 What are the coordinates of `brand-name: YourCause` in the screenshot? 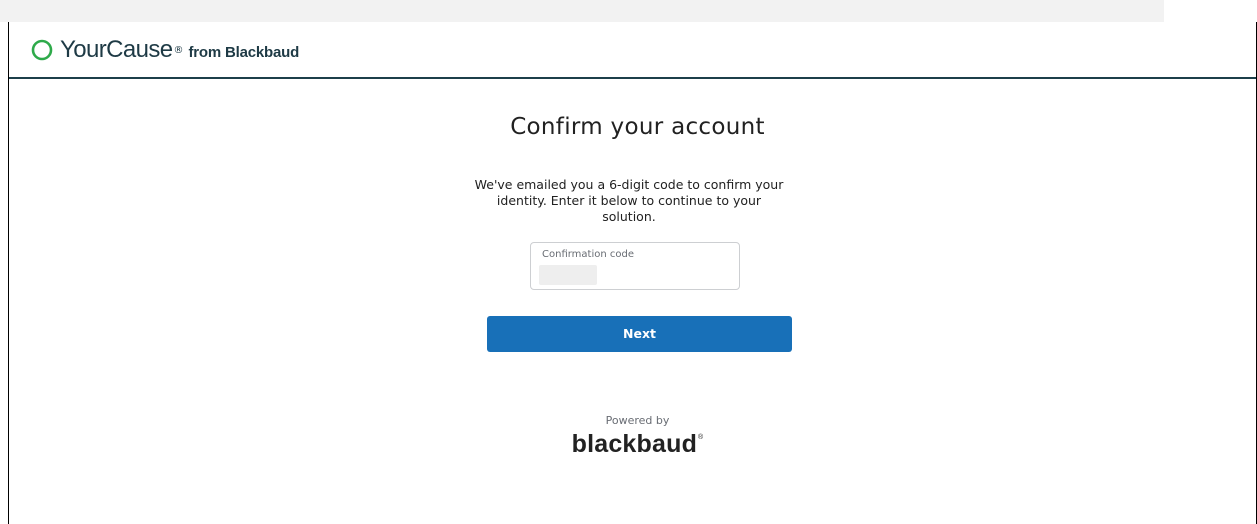 It's located at (116, 49).